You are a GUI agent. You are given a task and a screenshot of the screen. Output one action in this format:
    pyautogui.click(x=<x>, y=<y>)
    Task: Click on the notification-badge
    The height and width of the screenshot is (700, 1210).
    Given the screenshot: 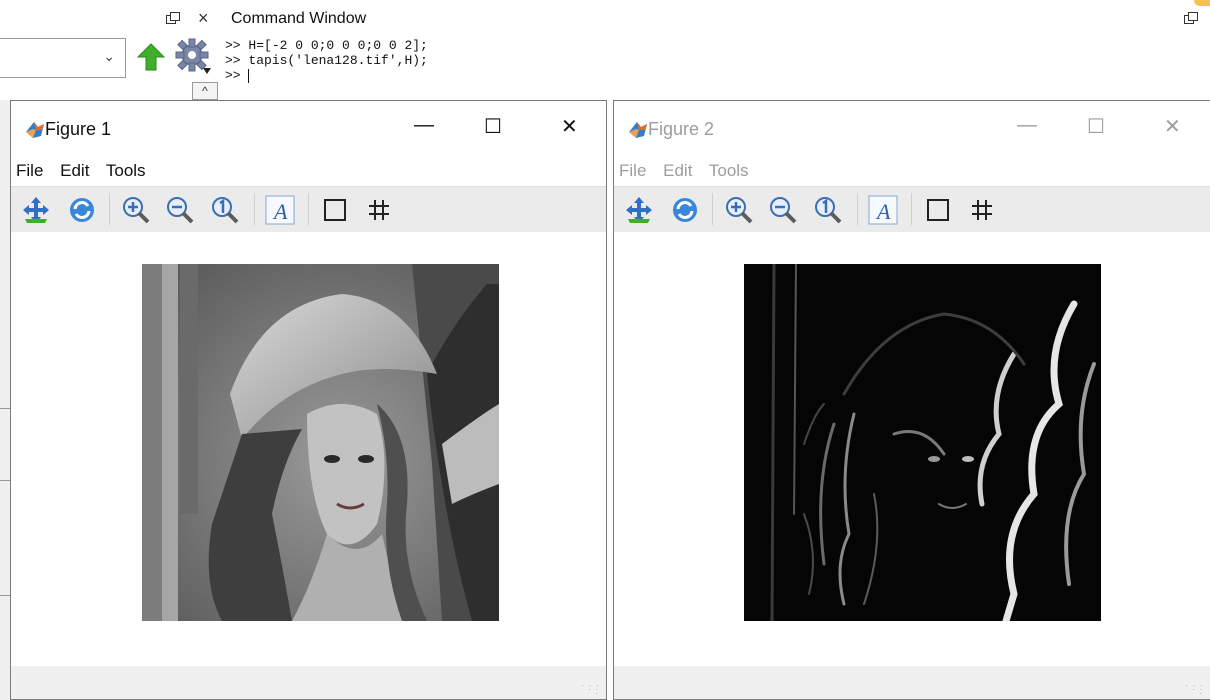 What is the action you would take?
    pyautogui.click(x=1202, y=3)
    